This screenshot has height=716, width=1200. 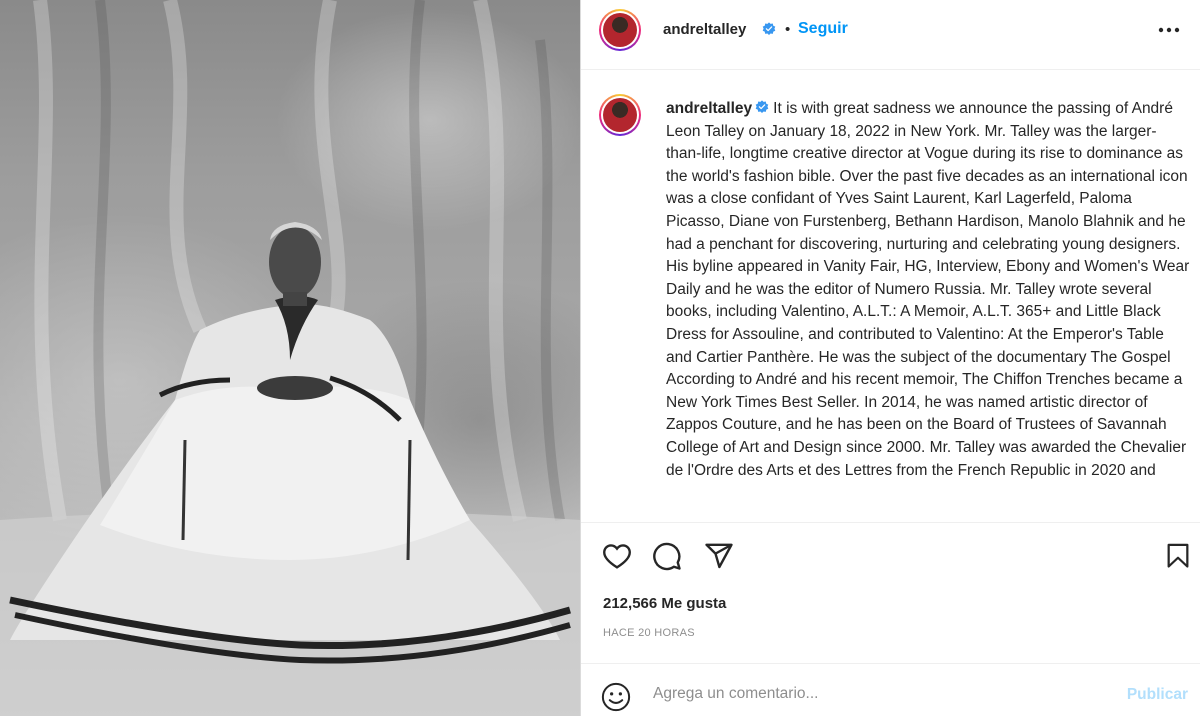 What do you see at coordinates (616, 697) in the screenshot?
I see `emoji-icon` at bounding box center [616, 697].